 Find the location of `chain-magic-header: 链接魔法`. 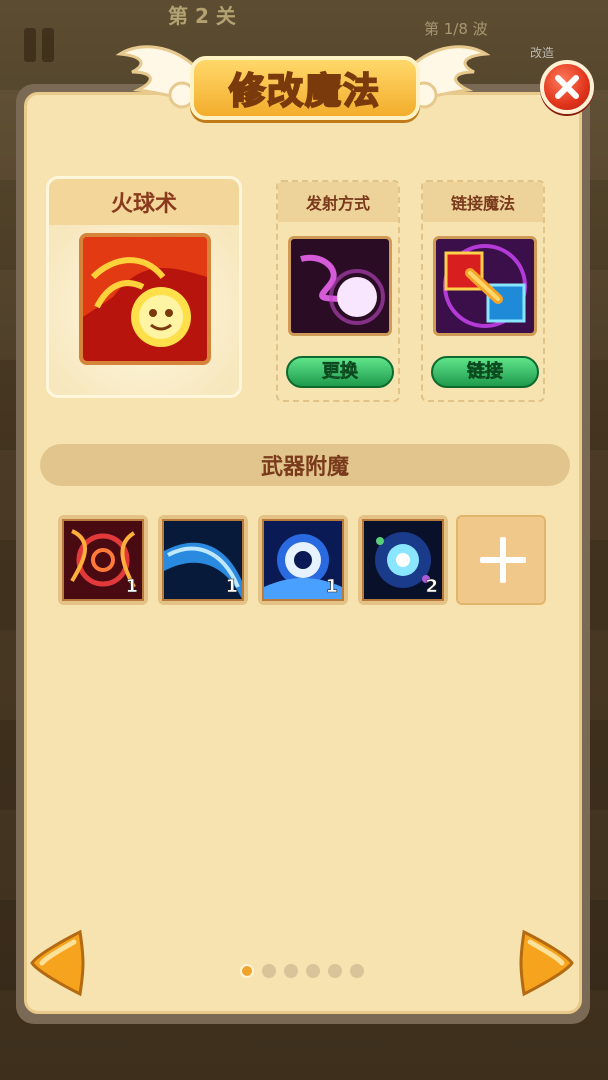

chain-magic-header: 链接魔法 is located at coordinates (483, 202).